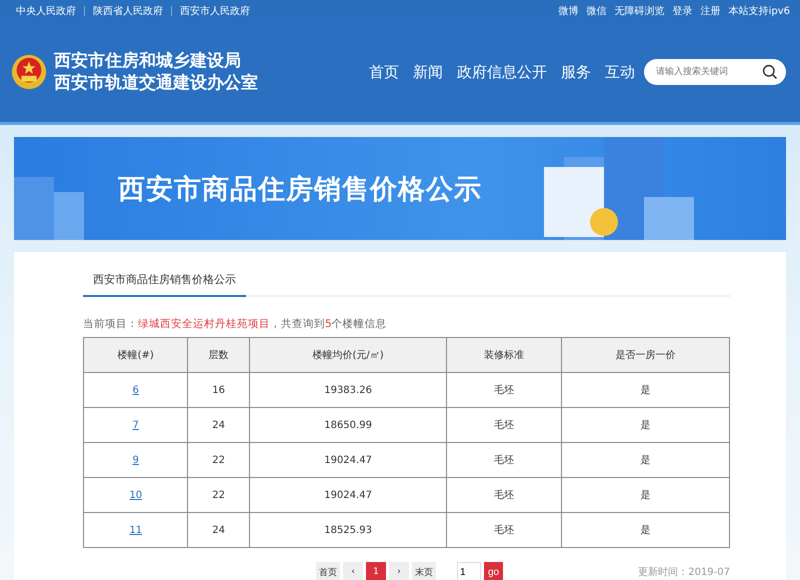 The image size is (800, 580). I want to click on go-button: go, so click(494, 571).